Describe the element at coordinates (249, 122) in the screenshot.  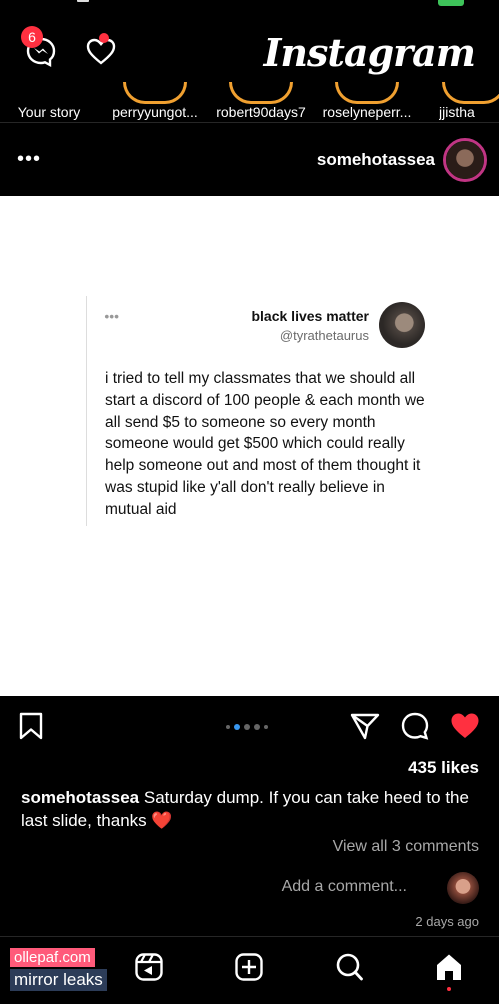
I see `divider` at that location.